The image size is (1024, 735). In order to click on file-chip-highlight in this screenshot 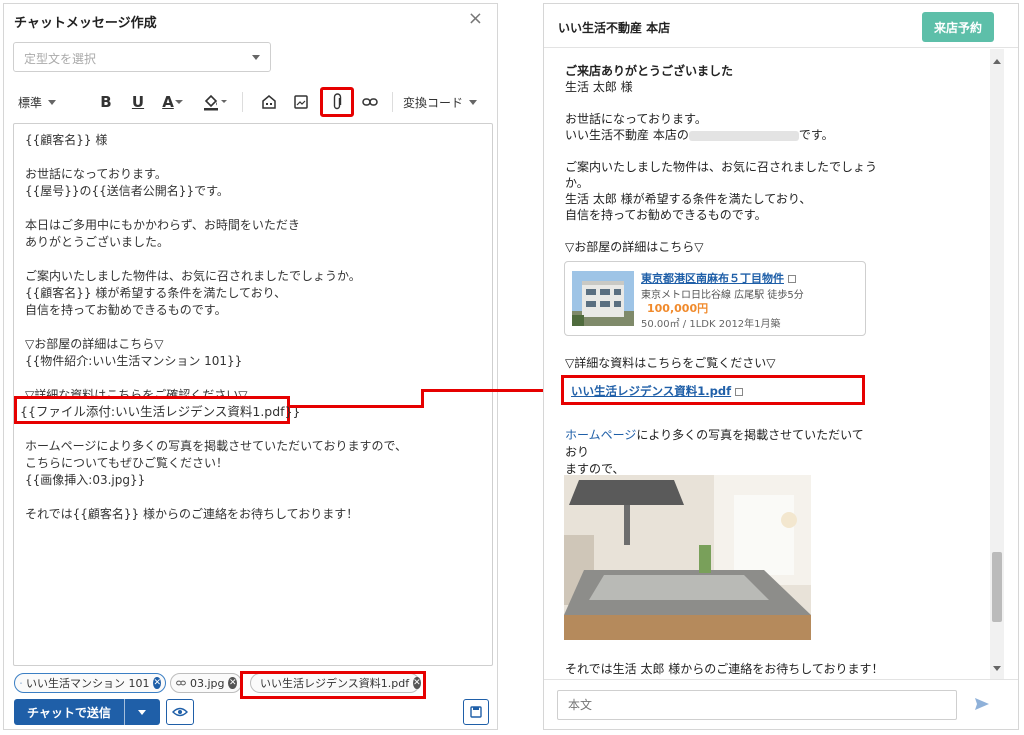, I will do `click(333, 685)`.